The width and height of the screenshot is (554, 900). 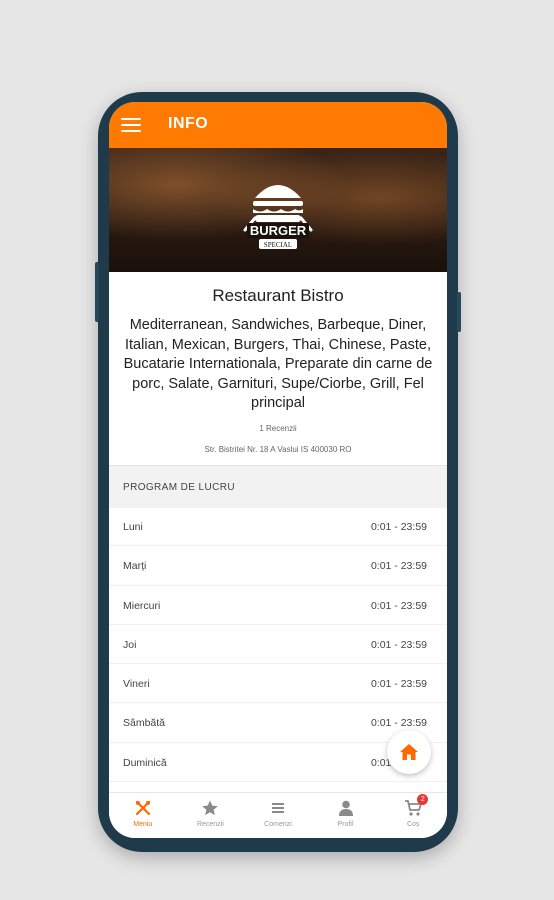 I want to click on cutlery-icon, so click(x=142, y=808).